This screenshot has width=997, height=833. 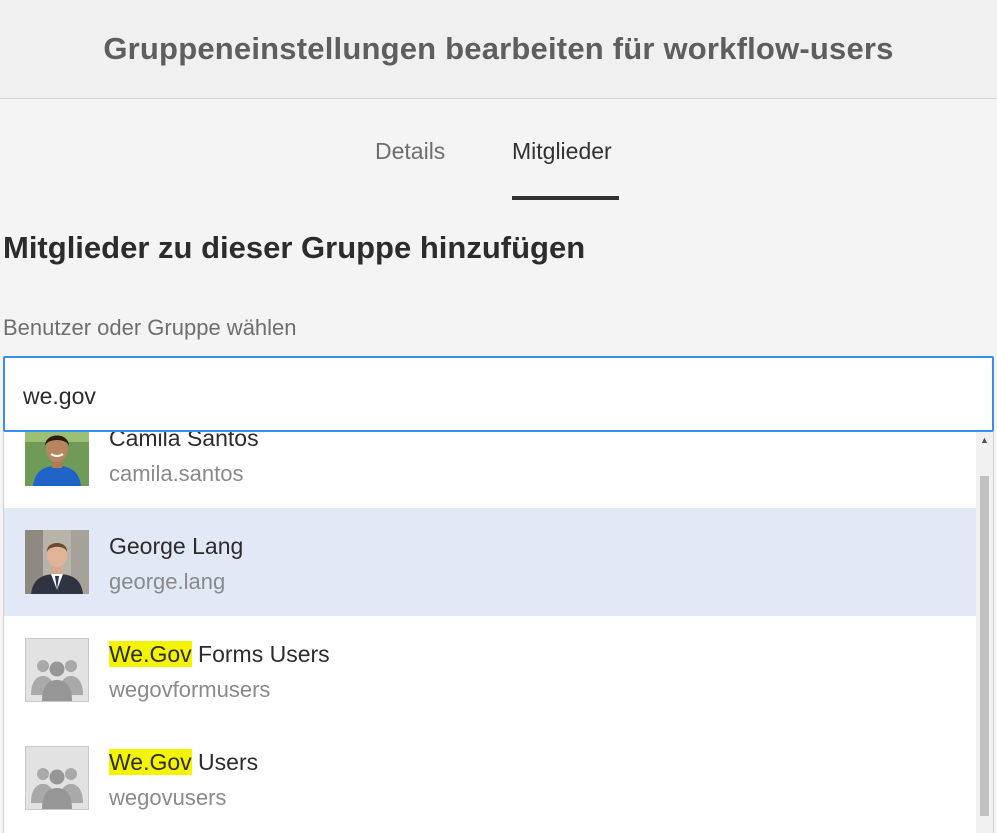 I want to click on scroll-thumb, so click(x=984, y=646).